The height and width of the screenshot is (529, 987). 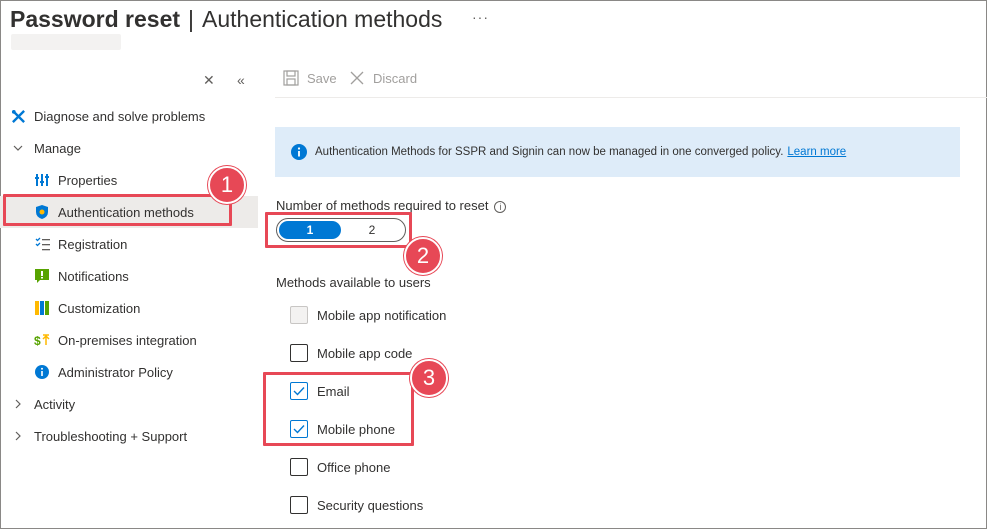 I want to click on more-options-icon: ···, so click(x=480, y=17).